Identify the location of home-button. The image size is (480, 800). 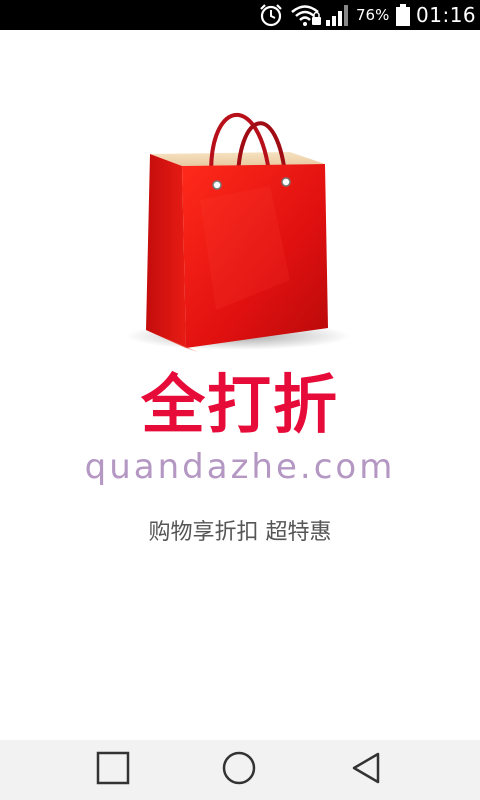
(239, 770).